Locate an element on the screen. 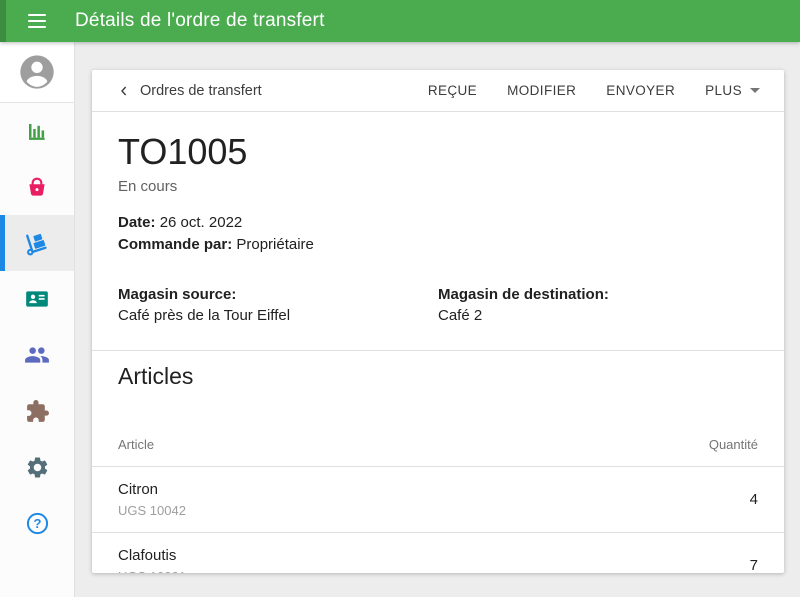 The height and width of the screenshot is (597, 800). table-row: Citron UGS 10042 4 is located at coordinates (438, 500).